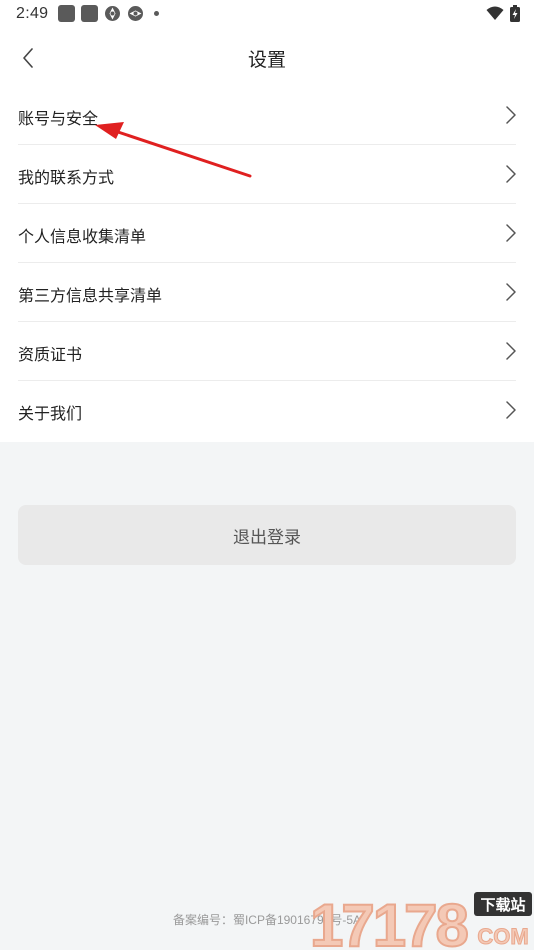 The width and height of the screenshot is (534, 950). I want to click on settings-item-contact: 我的联系方式, so click(267, 174).